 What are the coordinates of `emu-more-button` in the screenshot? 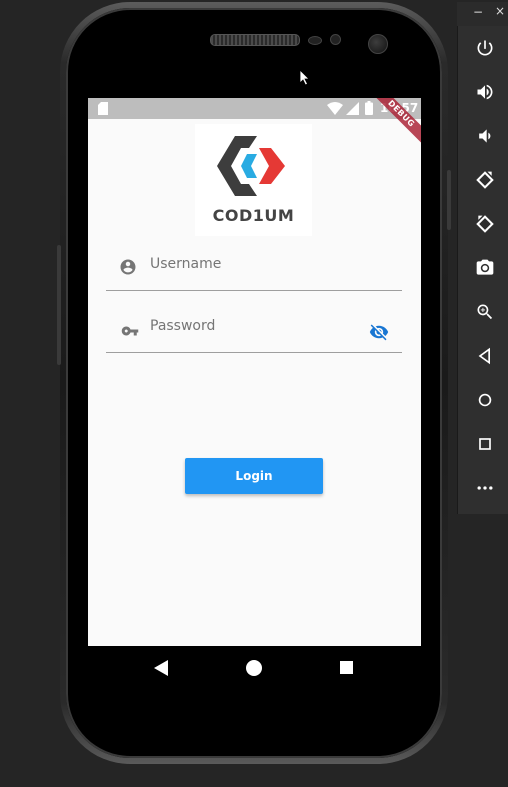 It's located at (483, 488).